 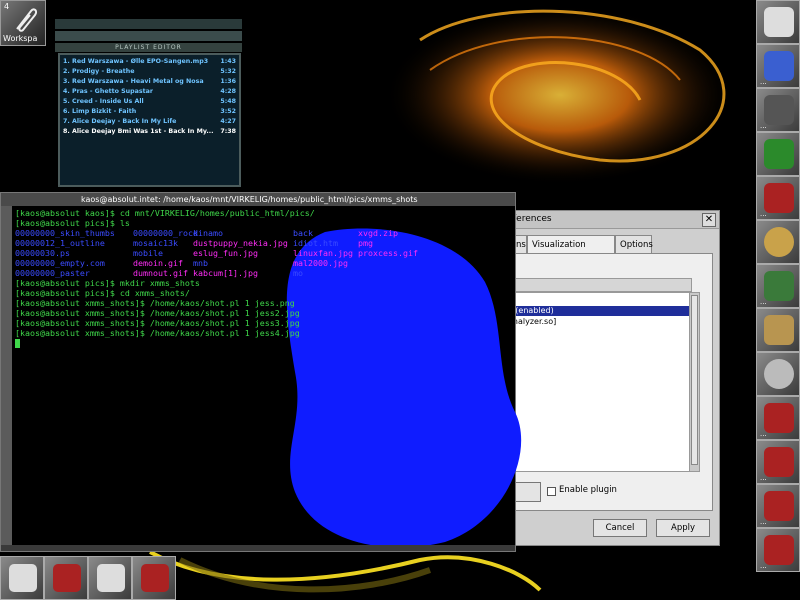 I want to click on dock-app-logo, so click(x=778, y=22).